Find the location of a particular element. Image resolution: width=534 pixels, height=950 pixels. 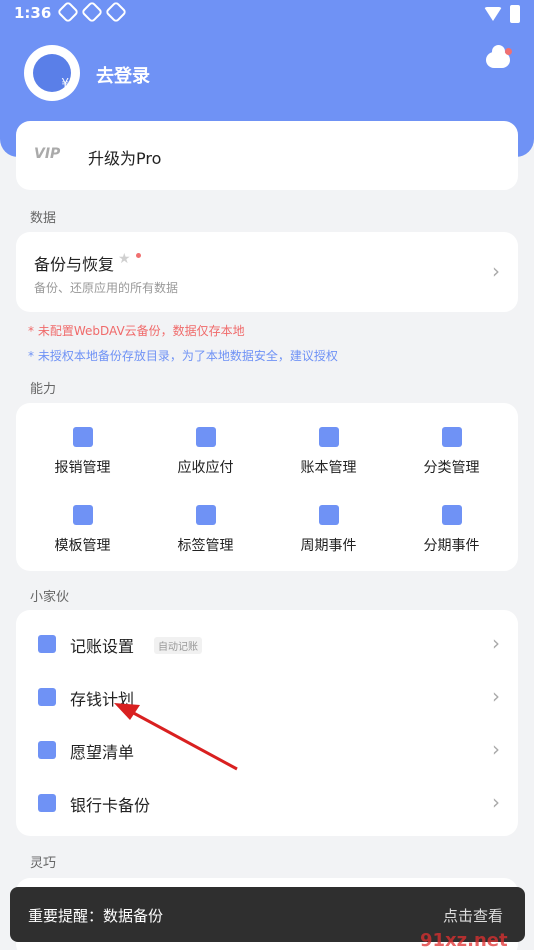

section-title-abilities: 能力 is located at coordinates (43, 389).